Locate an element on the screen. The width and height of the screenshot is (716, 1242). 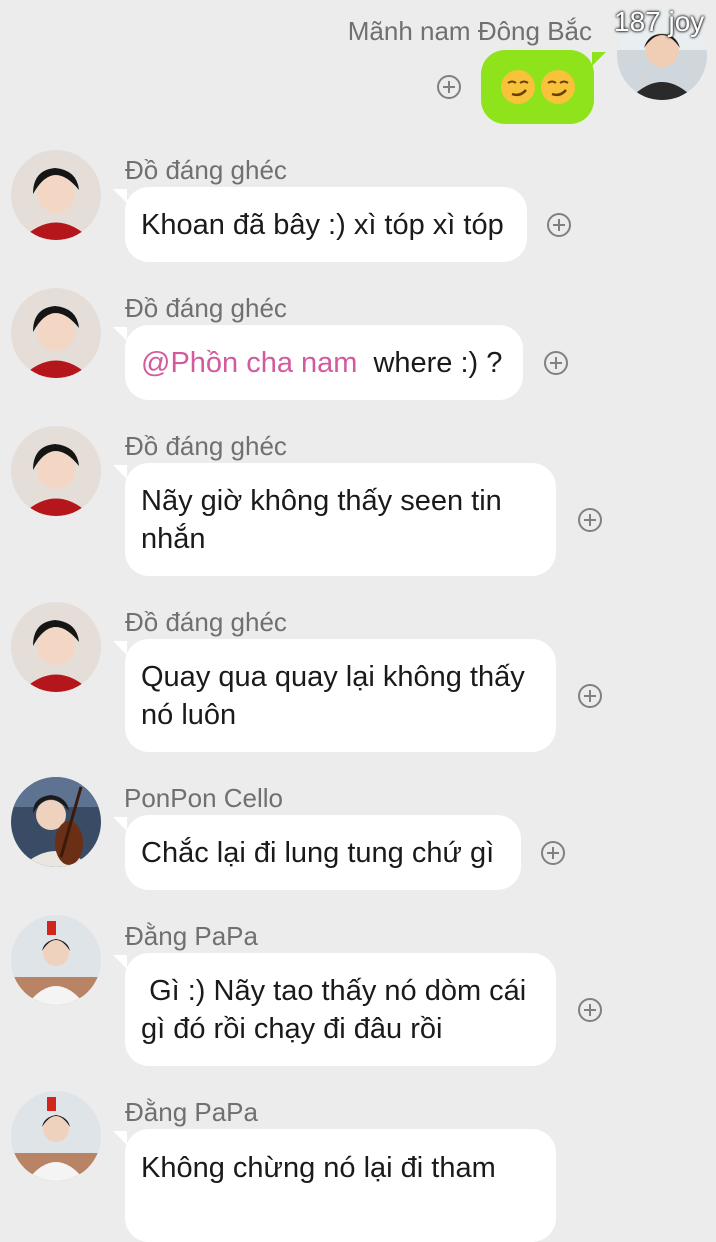
message-bubble: Quay qua quay lại không thấy nó luôn is located at coordinates (334, 695).